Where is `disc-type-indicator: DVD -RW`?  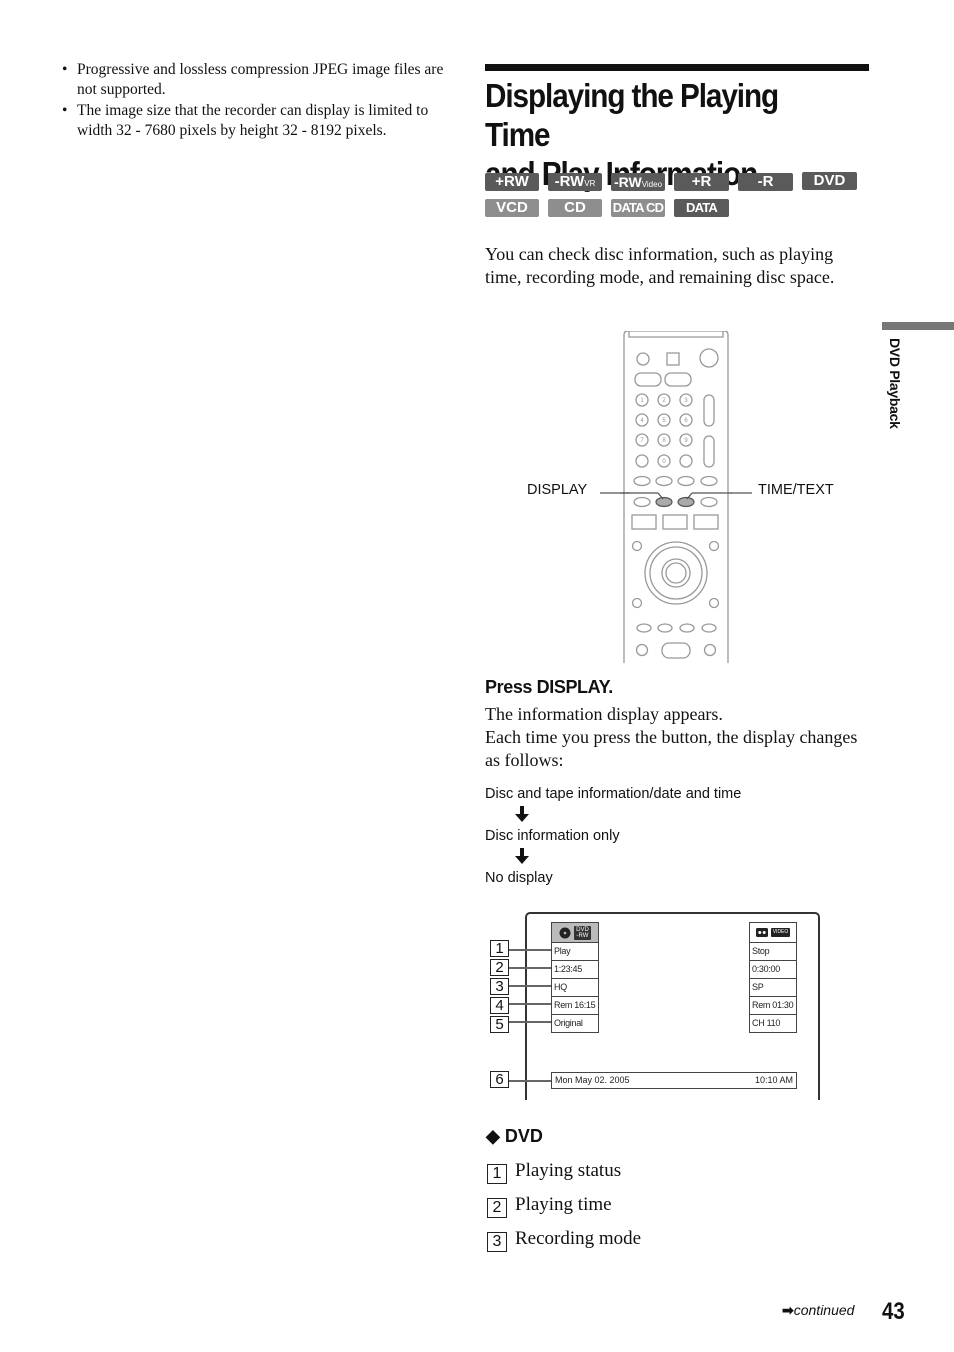 disc-type-indicator: DVD -RW is located at coordinates (575, 932).